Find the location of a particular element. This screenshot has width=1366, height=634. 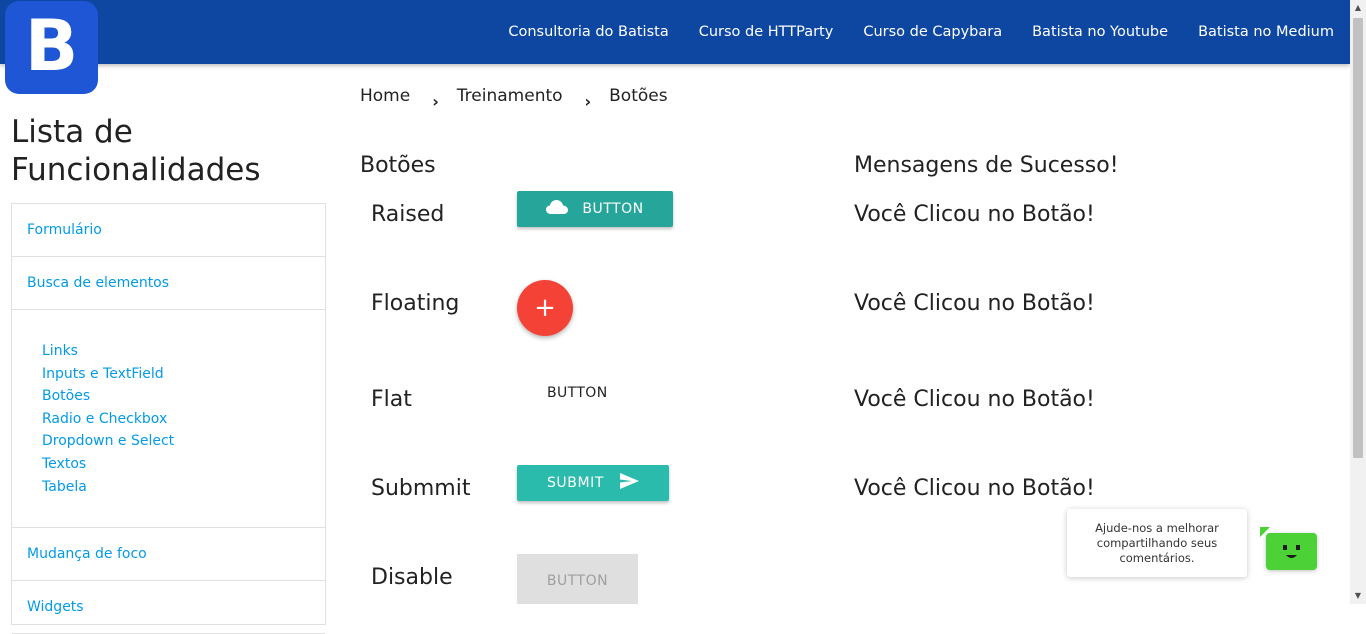

nav-link-consultoria: Consultoria do Batista is located at coordinates (588, 32).